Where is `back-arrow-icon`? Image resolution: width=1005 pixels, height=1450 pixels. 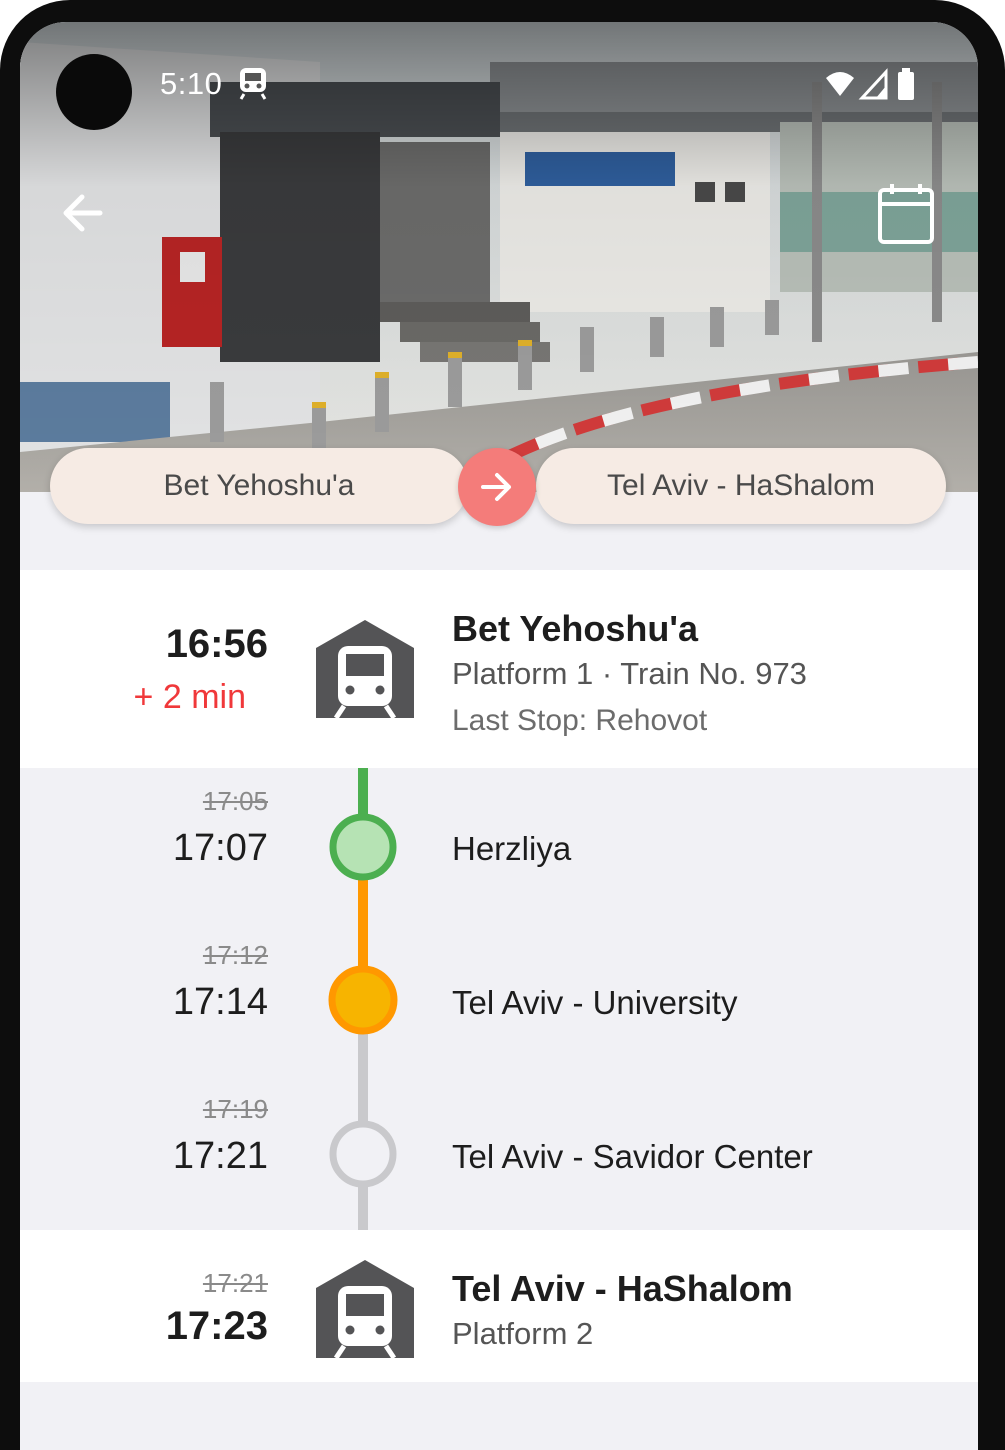
back-arrow-icon is located at coordinates (83, 213).